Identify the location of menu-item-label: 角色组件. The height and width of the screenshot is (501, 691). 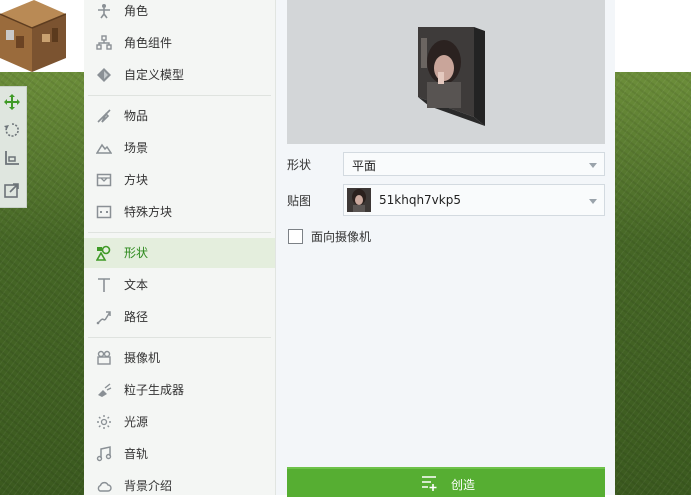
(148, 43).